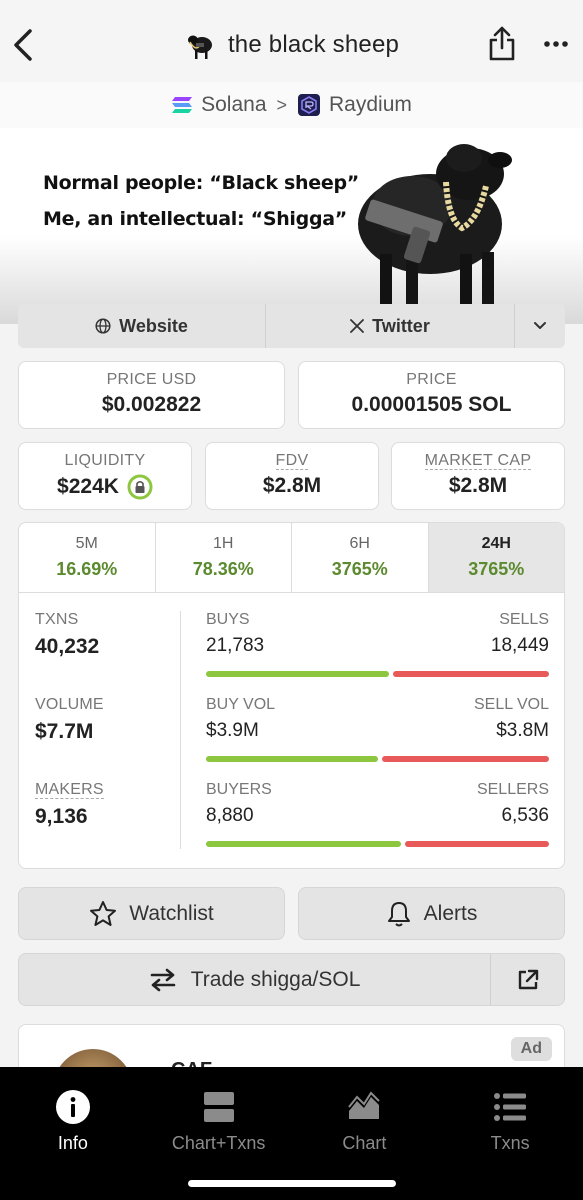  I want to click on more-options-button, so click(556, 44).